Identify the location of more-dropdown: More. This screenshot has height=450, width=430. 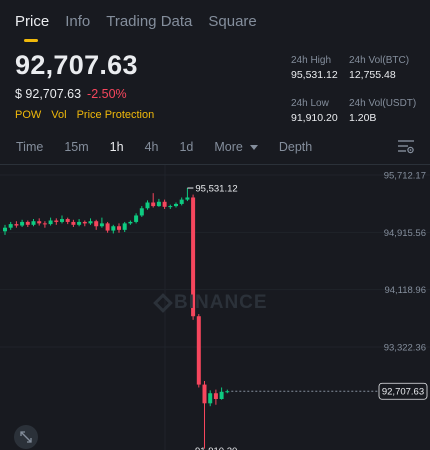
(236, 147).